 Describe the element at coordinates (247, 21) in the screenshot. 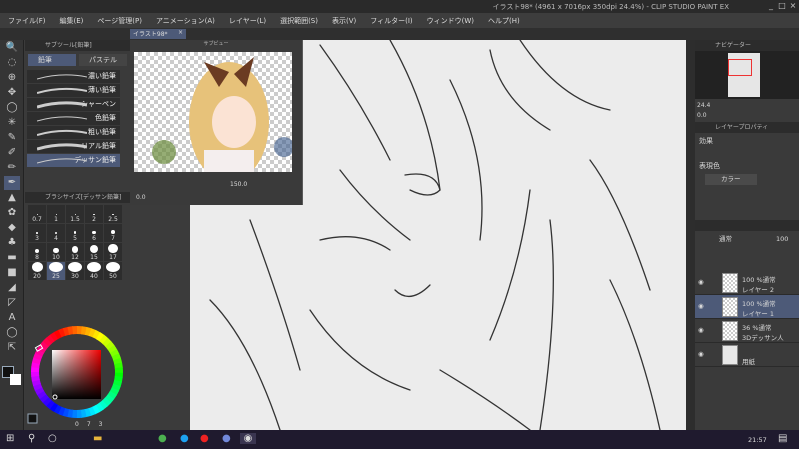

I see `menu-layer: レイヤー(L)` at that location.